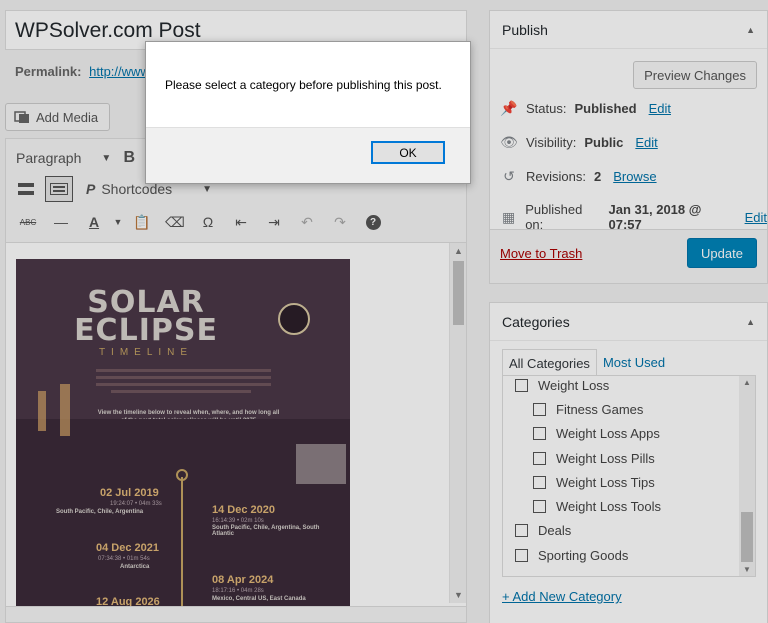 This screenshot has width=768, height=623. Describe the element at coordinates (308, 155) in the screenshot. I see `alert-footer: OK` at that location.